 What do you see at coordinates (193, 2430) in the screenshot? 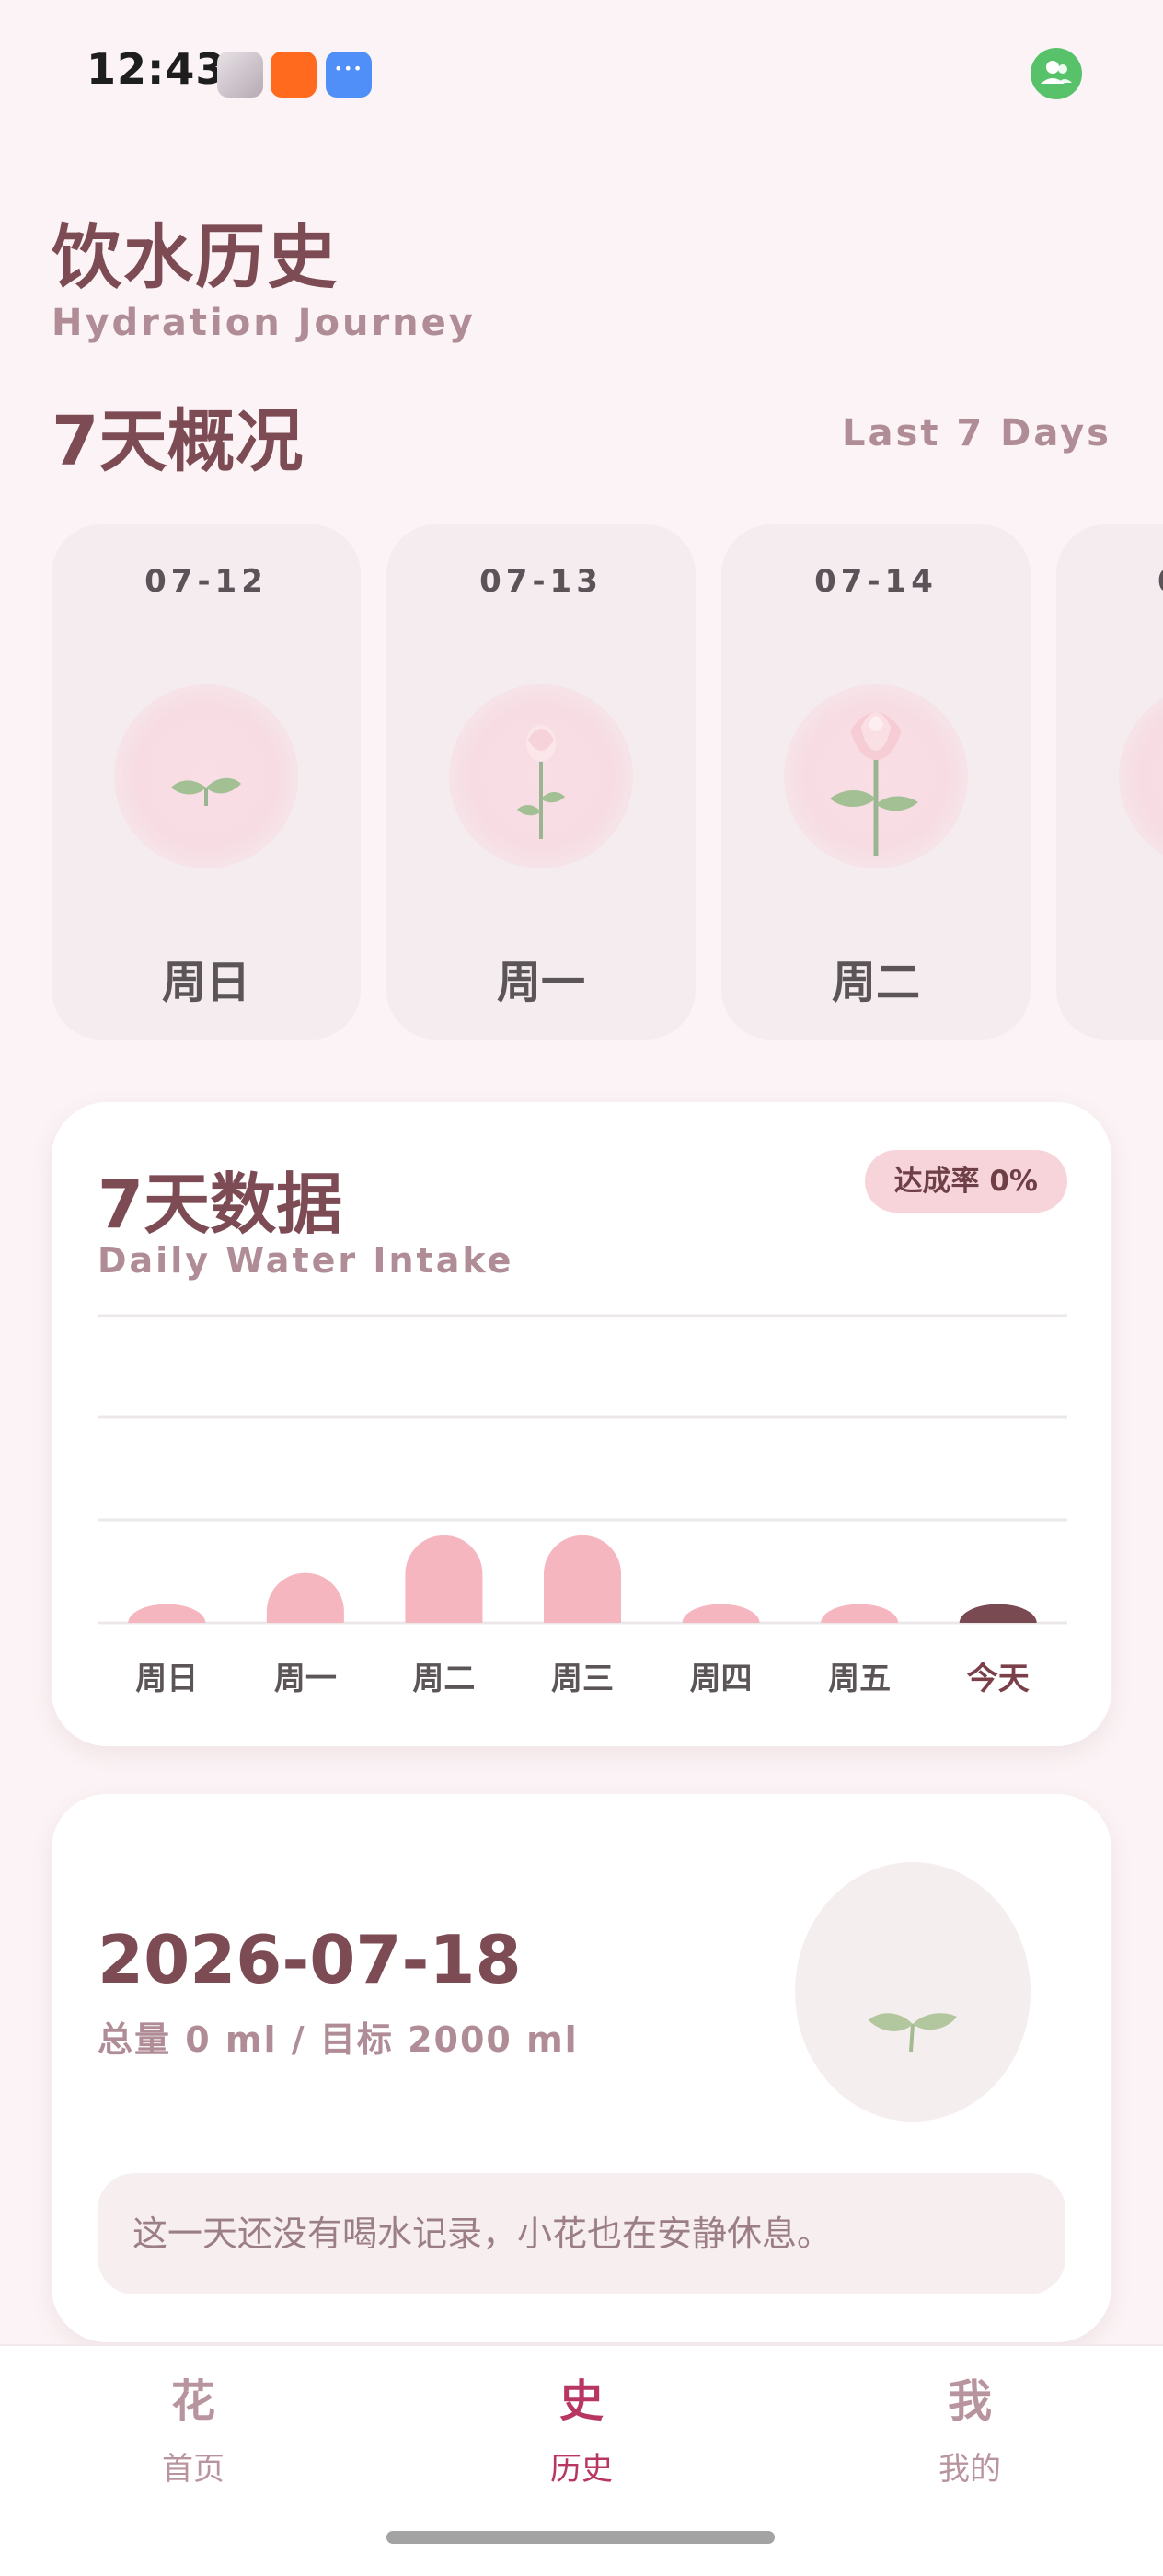
I see `nav-home: 花 首页` at bounding box center [193, 2430].